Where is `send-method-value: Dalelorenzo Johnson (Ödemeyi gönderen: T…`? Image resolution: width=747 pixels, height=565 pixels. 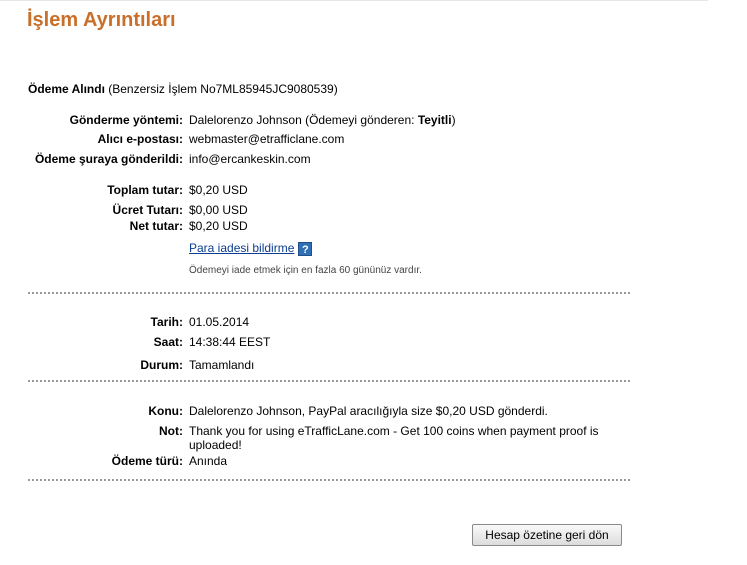
send-method-value: Dalelorenzo Johnson (Ödemeyi gönderen: T… is located at coordinates (322, 120).